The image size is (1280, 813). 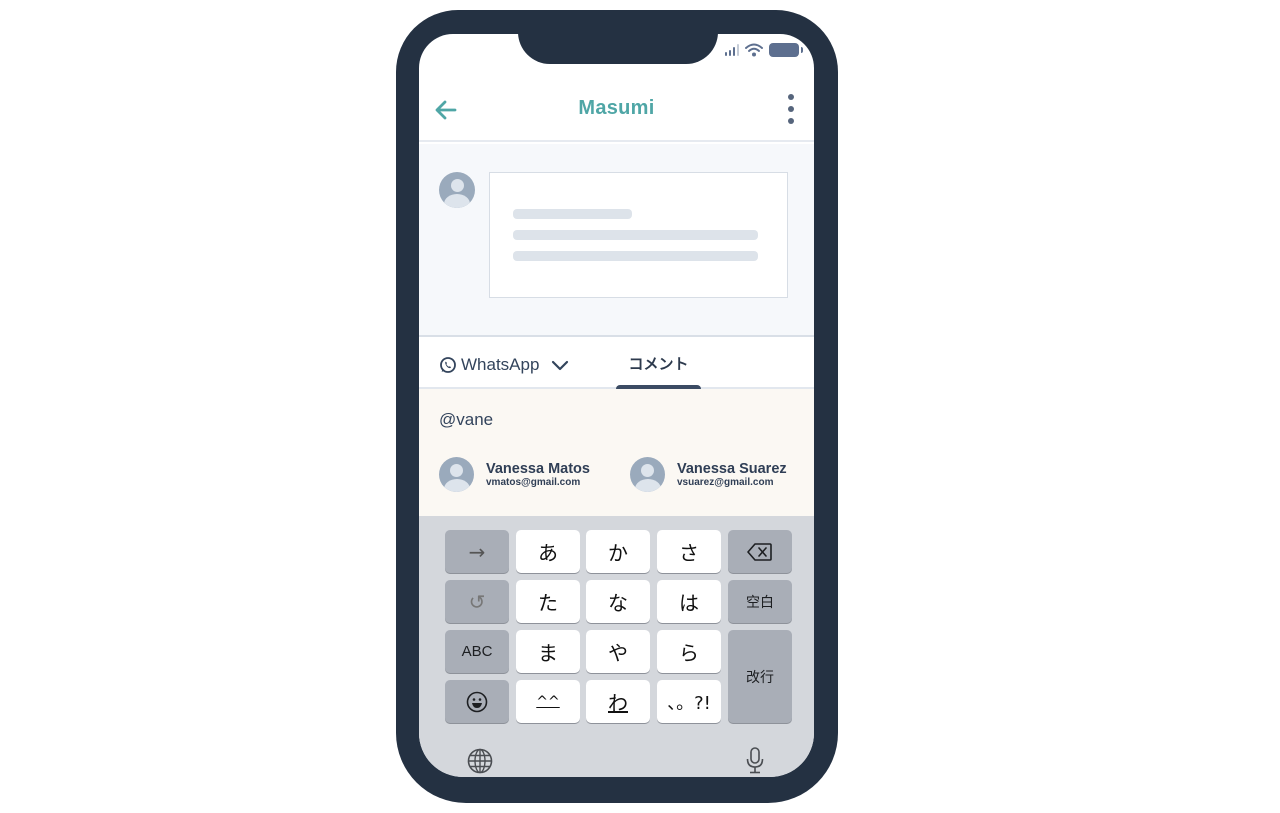 I want to click on conversation-feed, so click(x=616, y=240).